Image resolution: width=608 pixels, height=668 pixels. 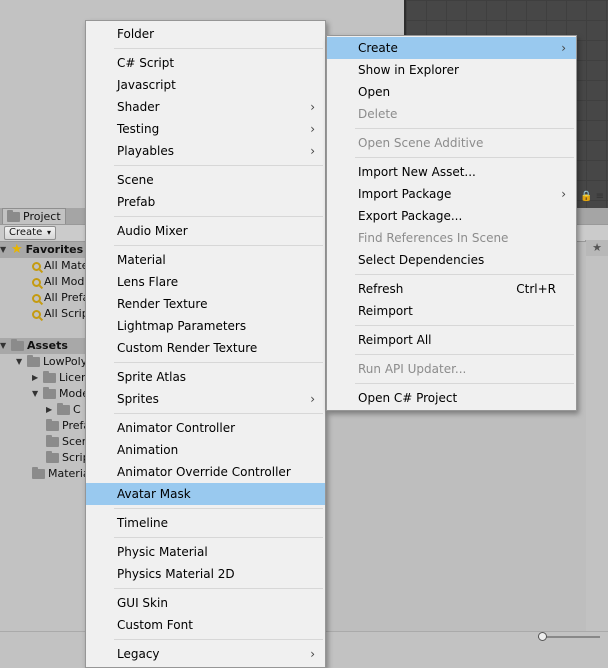 What do you see at coordinates (378, 114) in the screenshot?
I see `menu-item-label: Delete` at bounding box center [378, 114].